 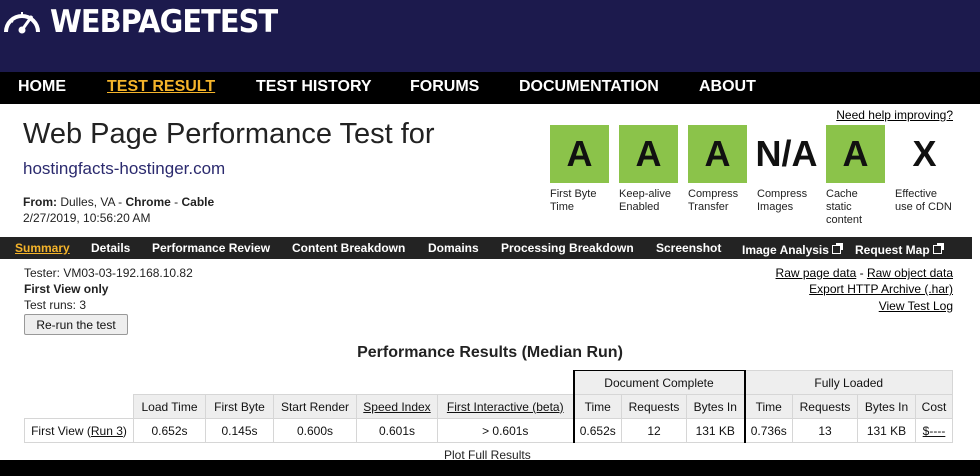 I want to click on tab-performance-review: Performance Review, so click(x=211, y=248).